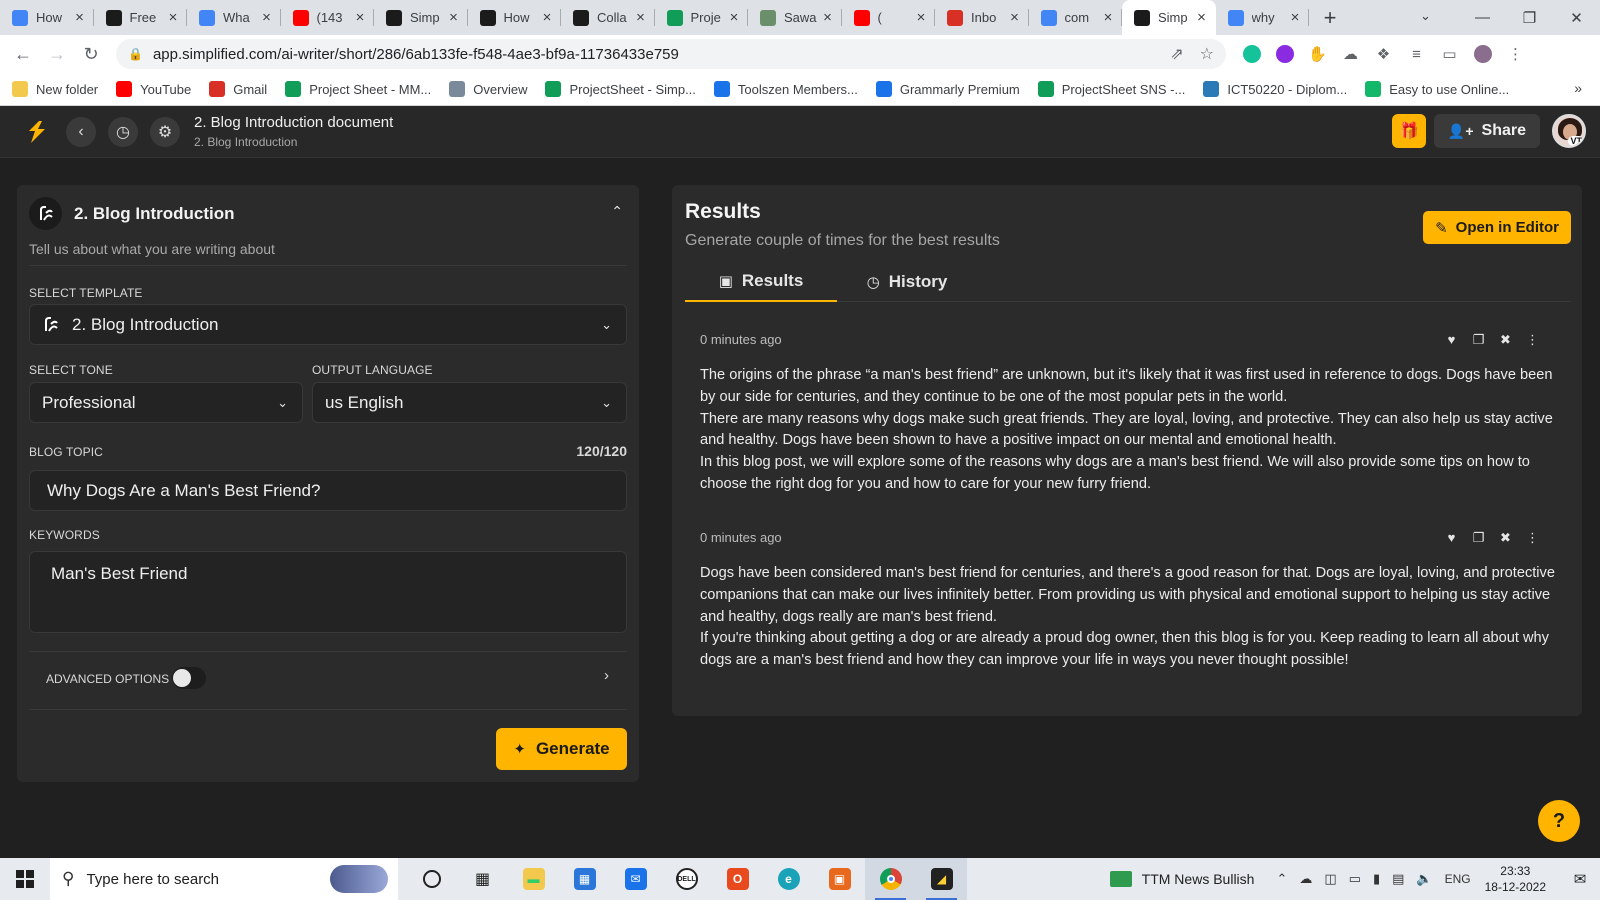  Describe the element at coordinates (686, 879) in the screenshot. I see `dell-icon: DELL` at that location.